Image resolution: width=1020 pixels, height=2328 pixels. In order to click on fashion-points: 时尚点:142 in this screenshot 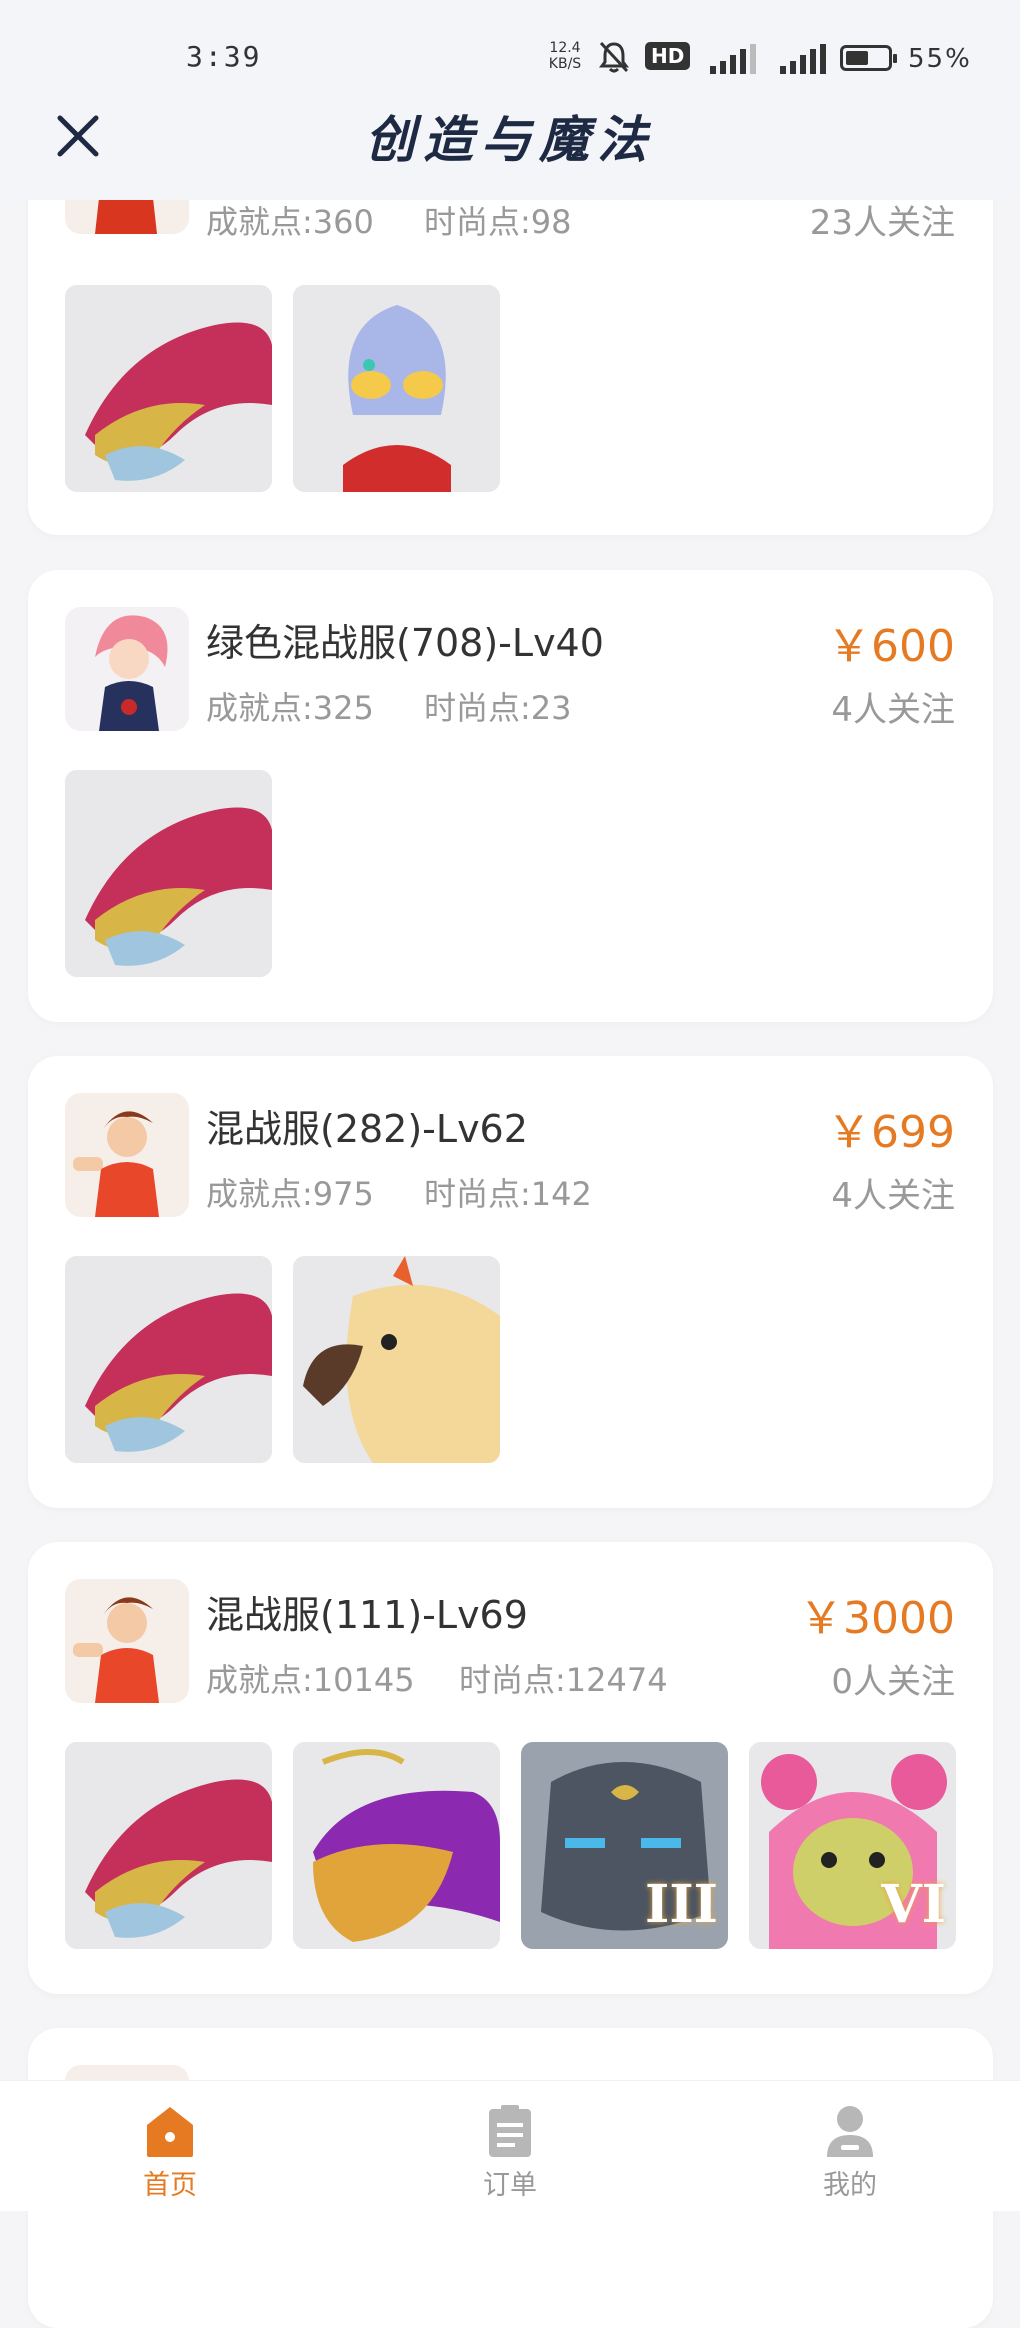, I will do `click(508, 1194)`.